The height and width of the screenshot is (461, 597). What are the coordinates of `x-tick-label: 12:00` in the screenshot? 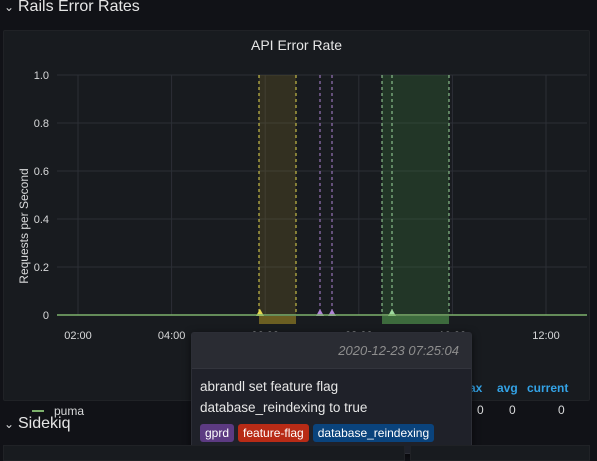 It's located at (546, 336).